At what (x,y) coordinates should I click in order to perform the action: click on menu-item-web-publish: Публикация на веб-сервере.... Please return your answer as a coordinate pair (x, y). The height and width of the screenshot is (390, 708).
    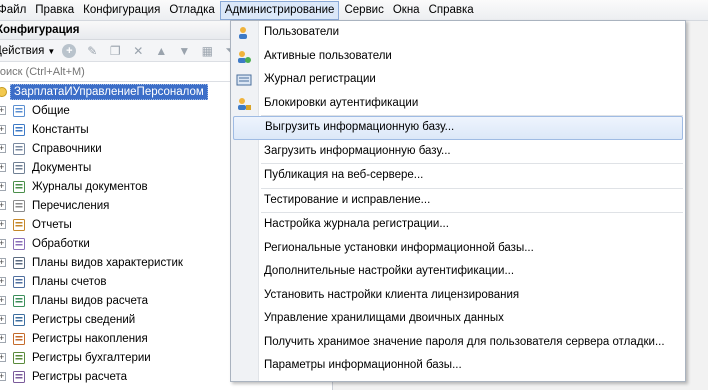
    Looking at the image, I should click on (458, 176).